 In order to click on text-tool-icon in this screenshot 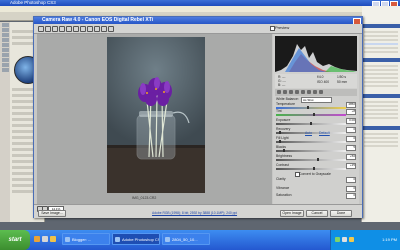, I will do `click(5, 70)`.